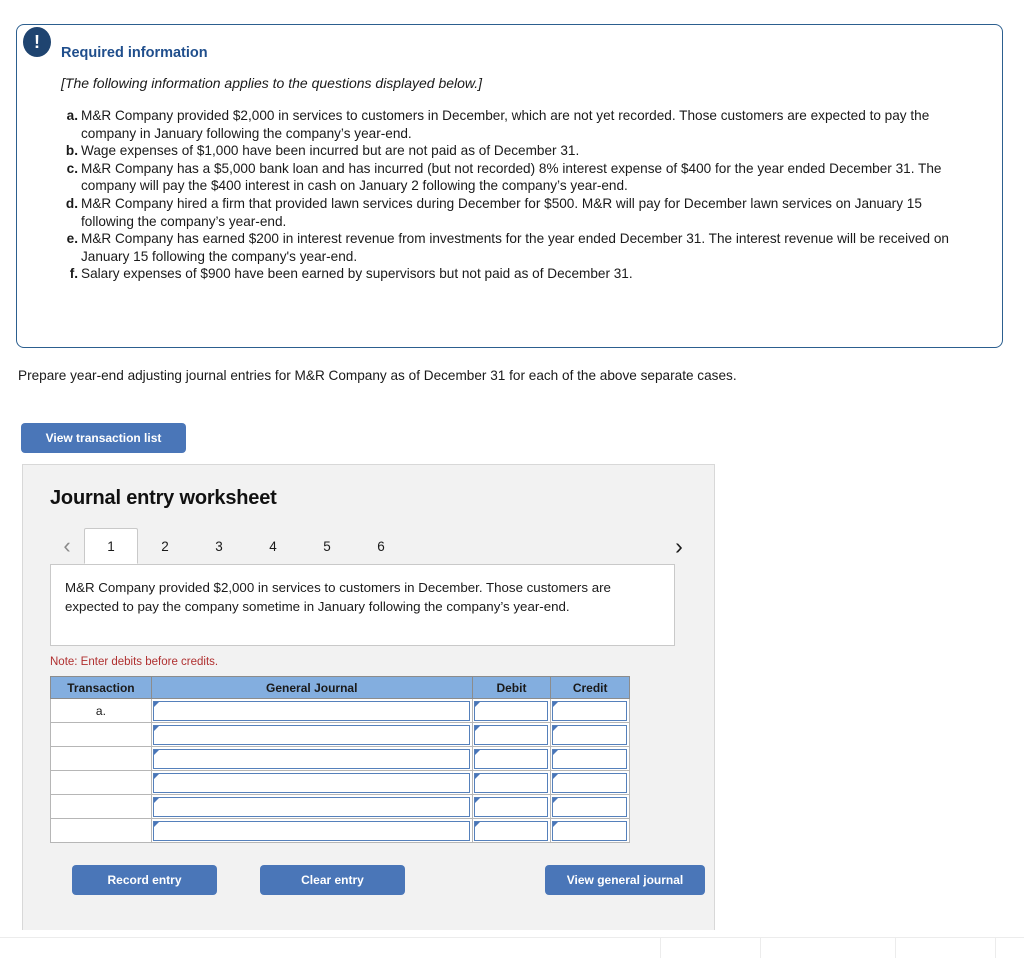 The width and height of the screenshot is (1024, 958). Describe the element at coordinates (381, 546) in the screenshot. I see `tab-6: 6` at that location.